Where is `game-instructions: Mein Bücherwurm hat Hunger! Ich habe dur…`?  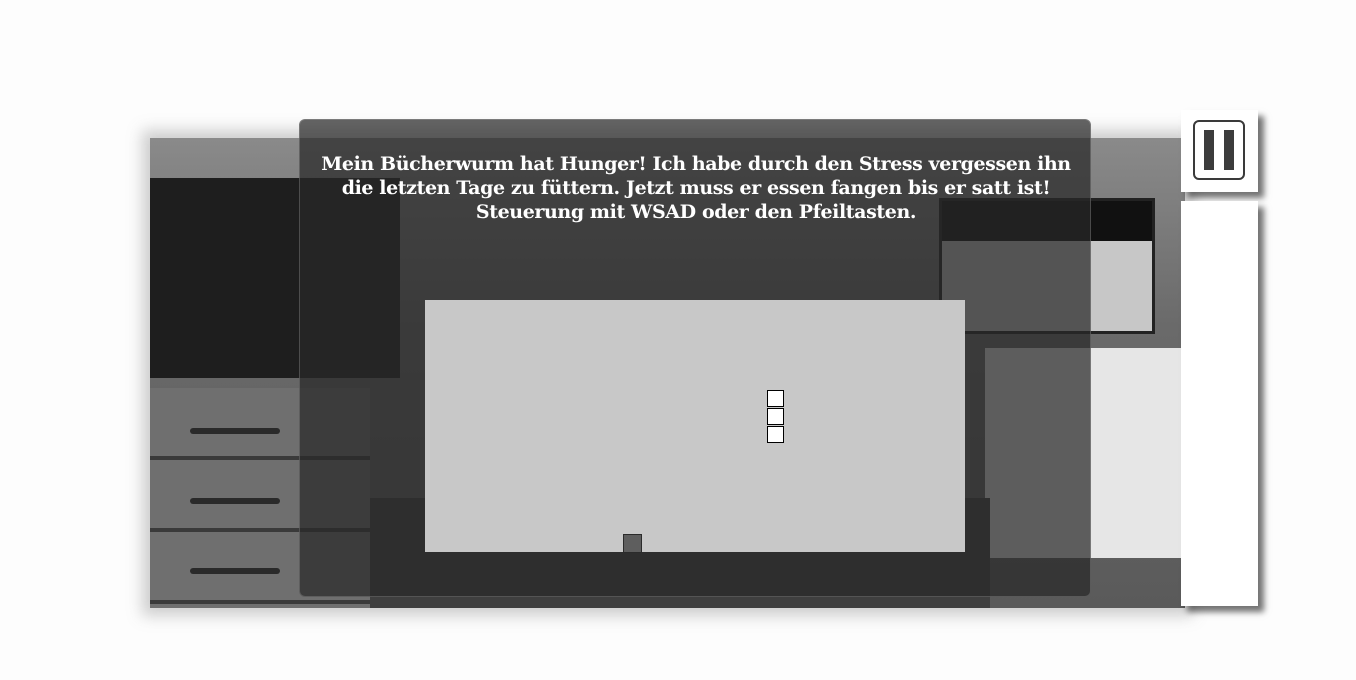 game-instructions: Mein Bücherwurm hat Hunger! Ich habe dur… is located at coordinates (696, 188).